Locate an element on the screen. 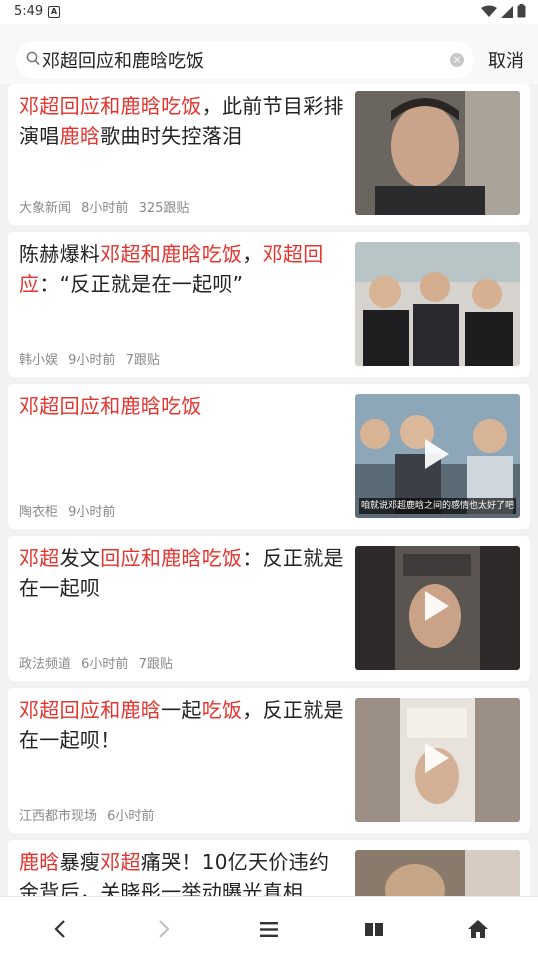  news-title: 陈赫爆料邓超和鹿晗吃饭，邓超回应：“反正就是在一起呗” is located at coordinates (171, 269).